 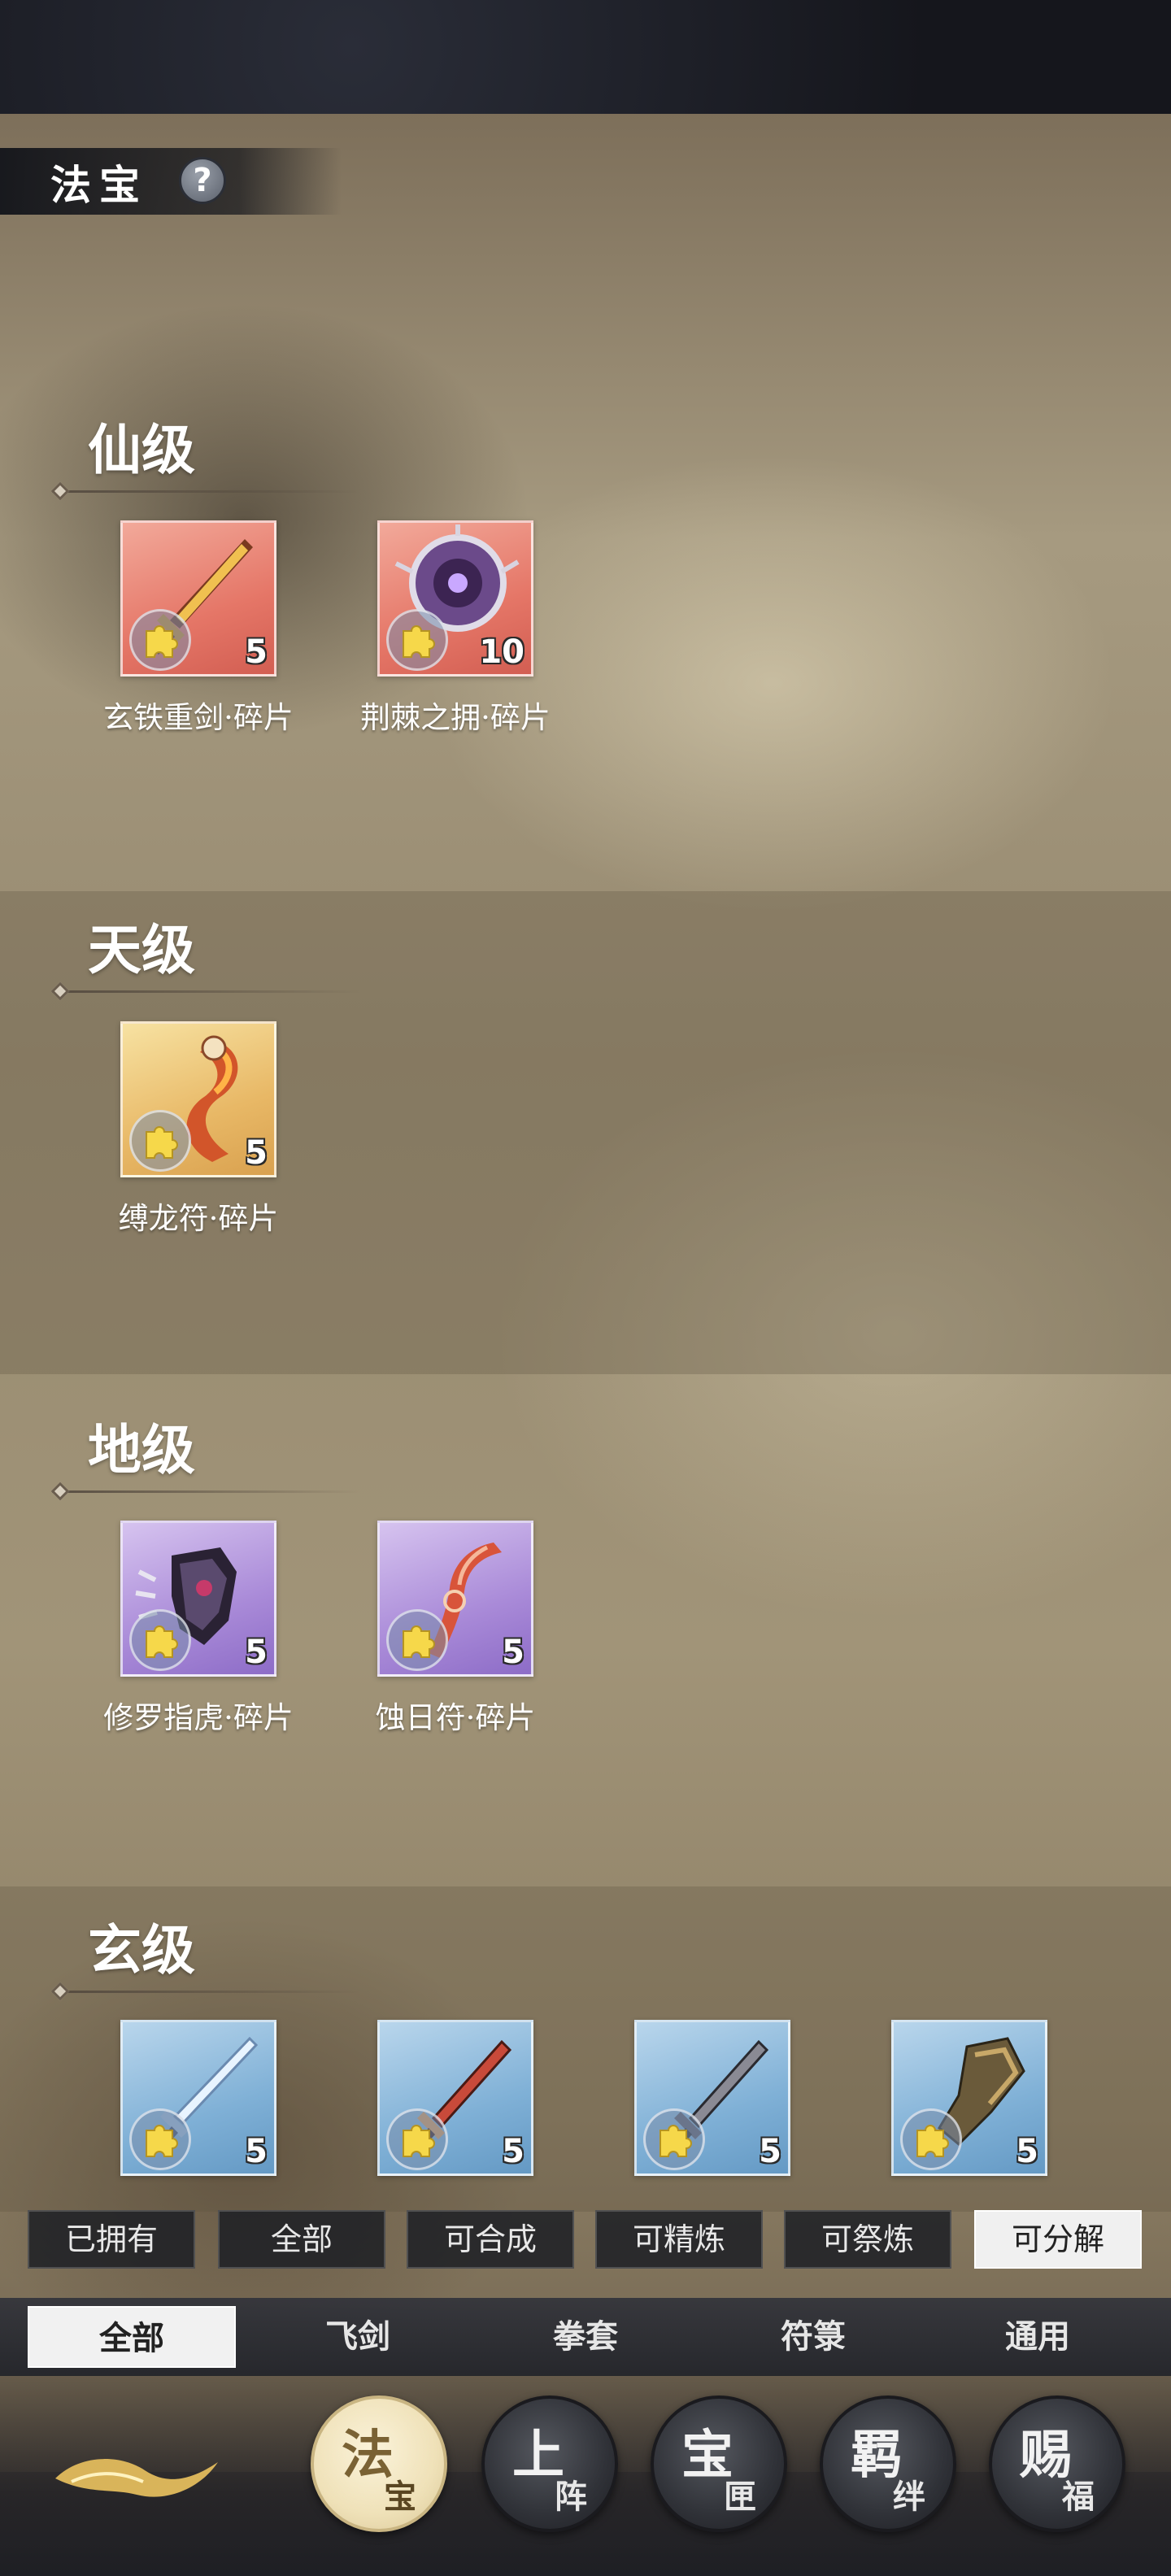 I want to click on page-title: 法宝, so click(x=99, y=185).